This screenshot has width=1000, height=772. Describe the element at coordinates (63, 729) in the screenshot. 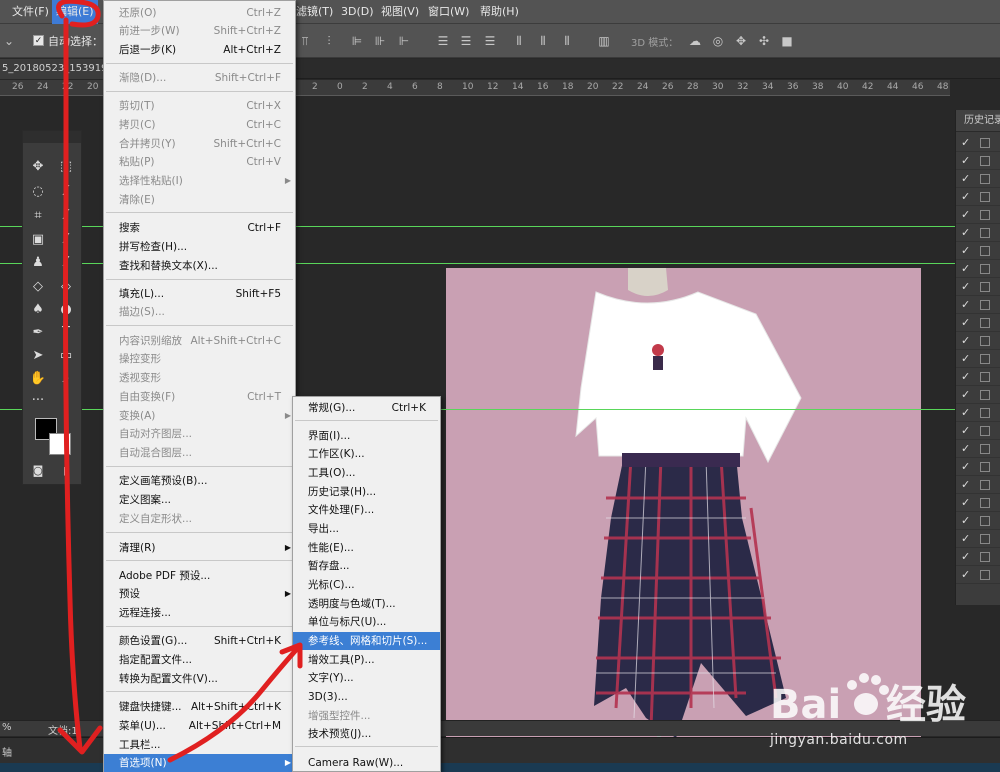

I see `document-info: 文档:1` at that location.